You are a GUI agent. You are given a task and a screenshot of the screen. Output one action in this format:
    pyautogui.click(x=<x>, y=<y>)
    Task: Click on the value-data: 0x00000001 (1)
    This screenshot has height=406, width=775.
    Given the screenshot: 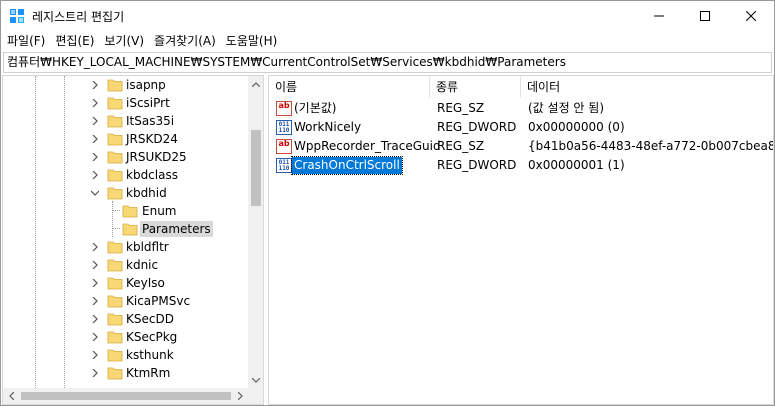 What is the action you would take?
    pyautogui.click(x=576, y=165)
    